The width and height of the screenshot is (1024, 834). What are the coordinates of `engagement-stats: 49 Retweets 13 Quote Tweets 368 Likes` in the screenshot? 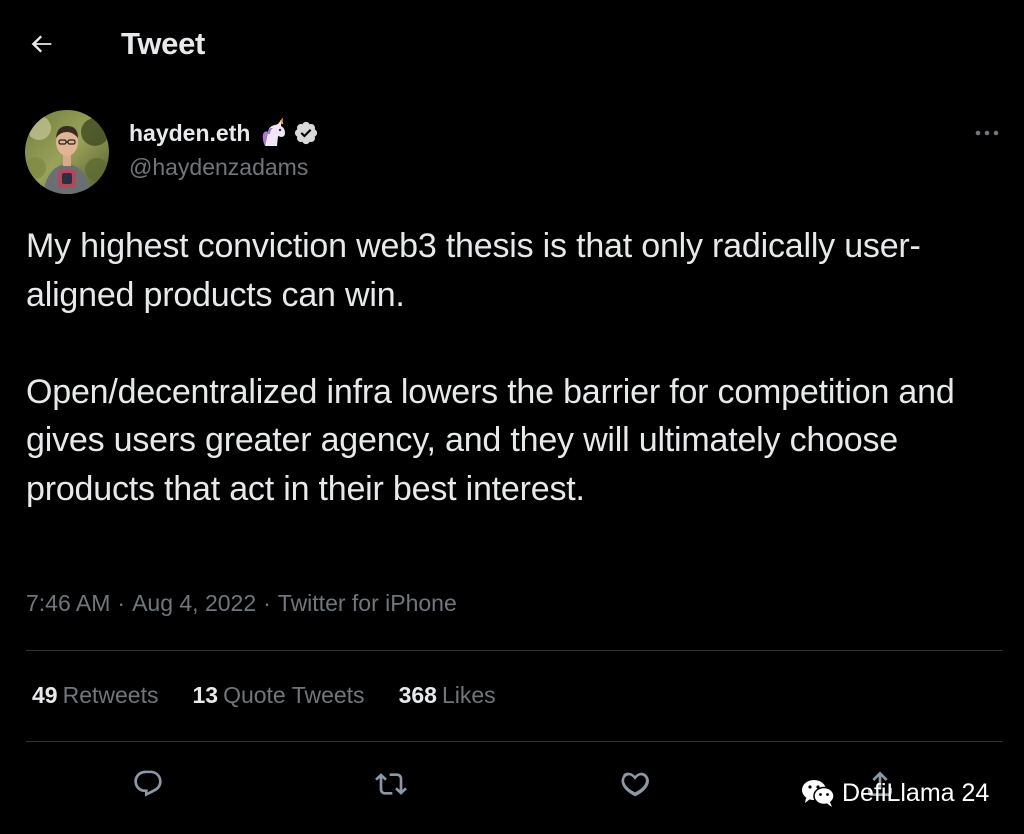 It's located at (281, 695).